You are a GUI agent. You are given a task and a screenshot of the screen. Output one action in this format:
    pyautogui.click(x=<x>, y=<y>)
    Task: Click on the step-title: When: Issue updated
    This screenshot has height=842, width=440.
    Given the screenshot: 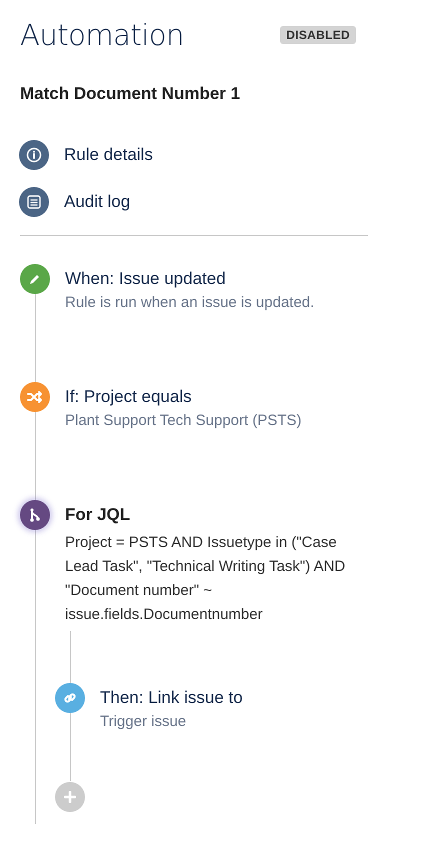 What is the action you would take?
    pyautogui.click(x=189, y=279)
    